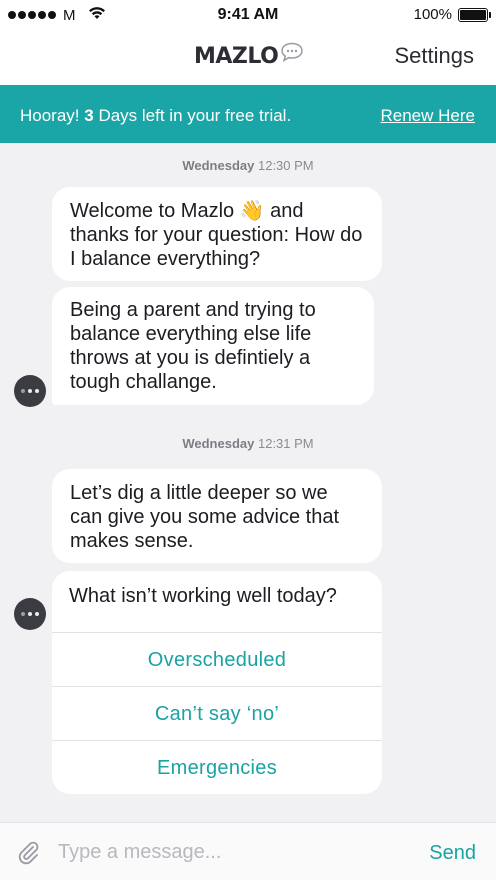  Describe the element at coordinates (248, 15) in the screenshot. I see `status-bar: M 9:41 AM 100%` at that location.